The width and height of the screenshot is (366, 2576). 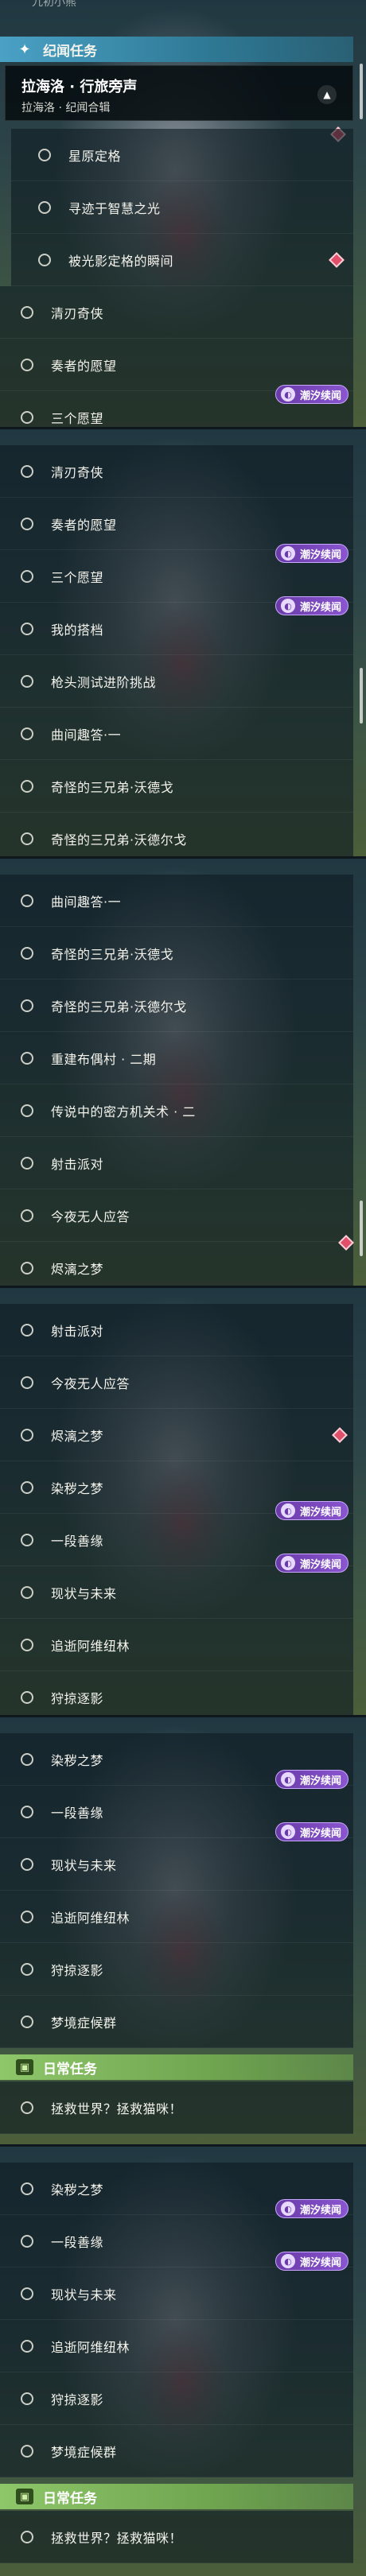 I want to click on chevron-up-icon: ▲, so click(x=327, y=94).